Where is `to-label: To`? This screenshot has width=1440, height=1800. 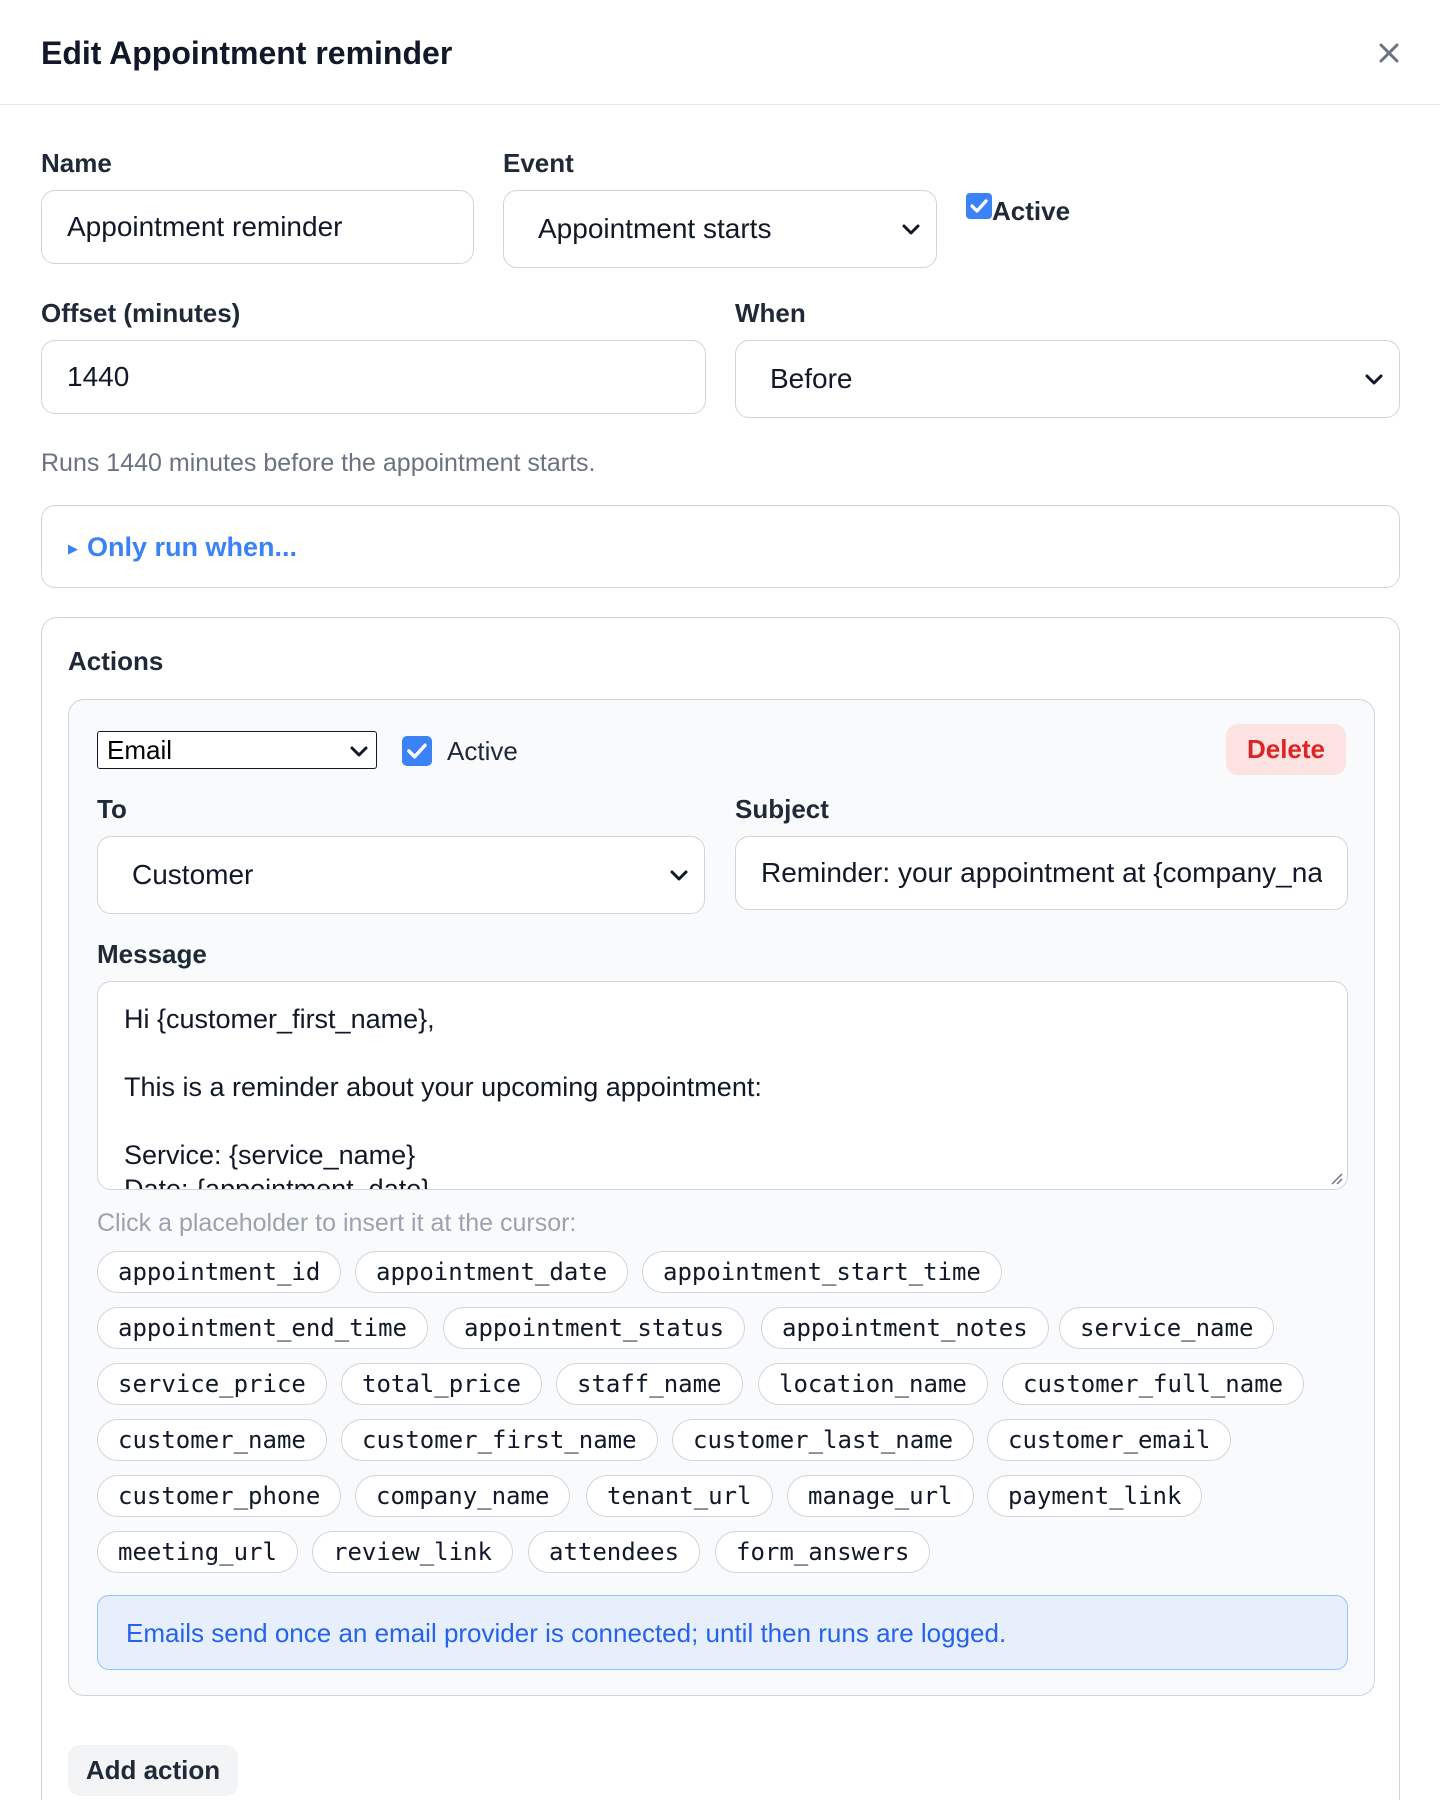
to-label: To is located at coordinates (112, 809).